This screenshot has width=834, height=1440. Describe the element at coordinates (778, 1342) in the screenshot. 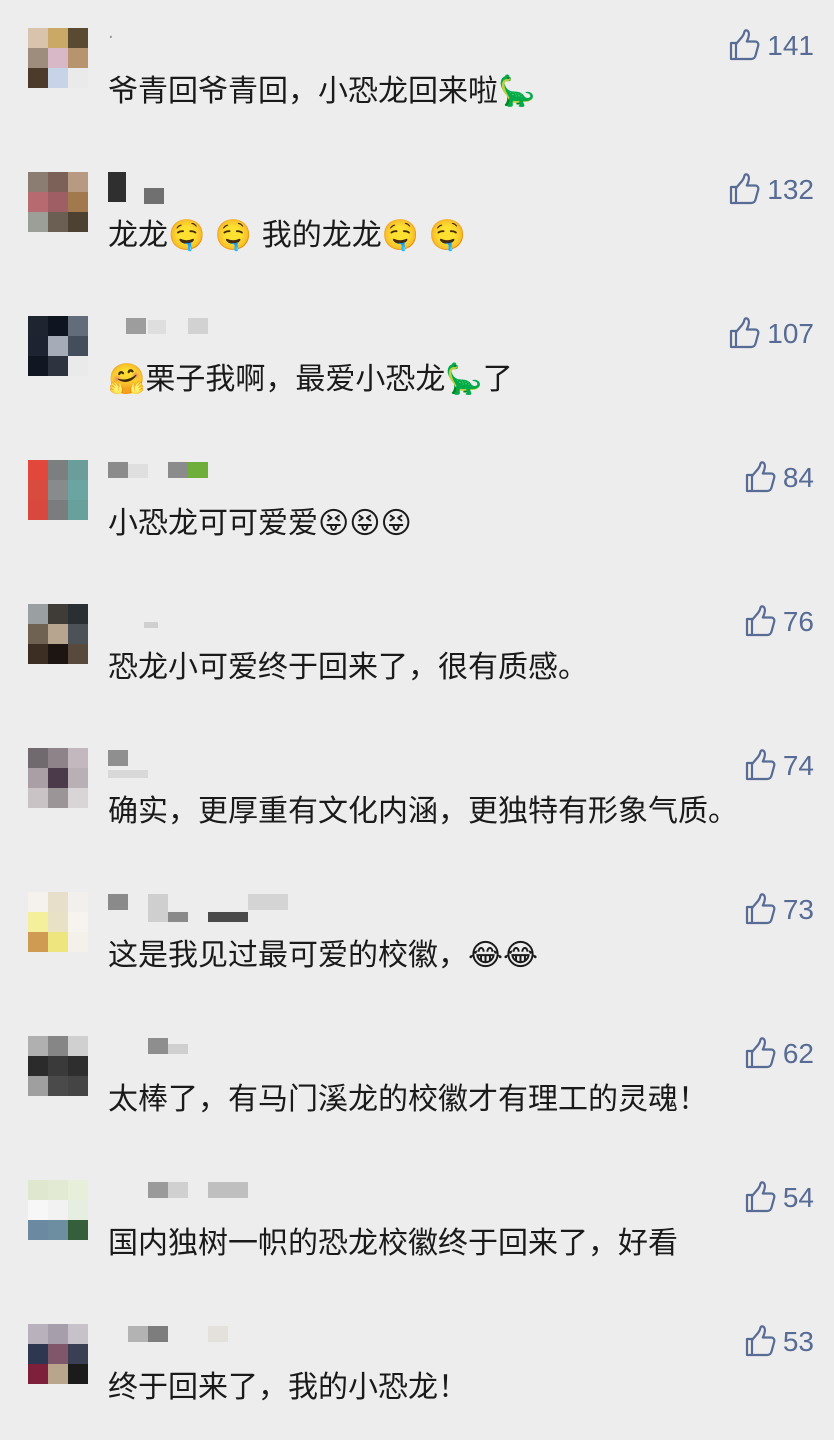

I see `like-button: 53` at that location.